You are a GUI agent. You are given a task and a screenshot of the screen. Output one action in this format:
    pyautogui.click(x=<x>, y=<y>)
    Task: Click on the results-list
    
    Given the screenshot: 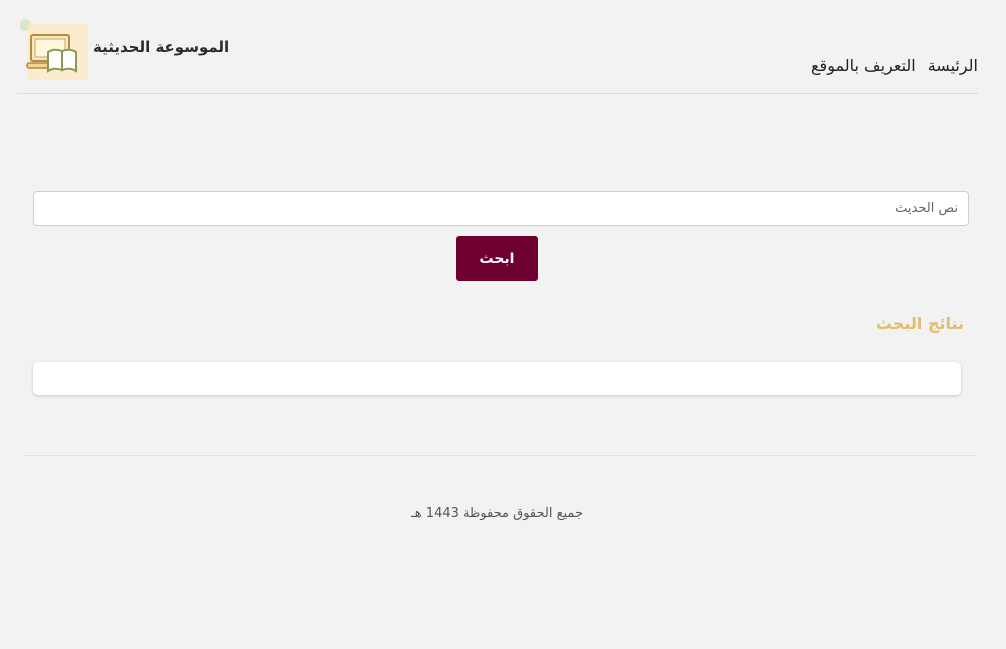 What is the action you would take?
    pyautogui.click(x=497, y=378)
    